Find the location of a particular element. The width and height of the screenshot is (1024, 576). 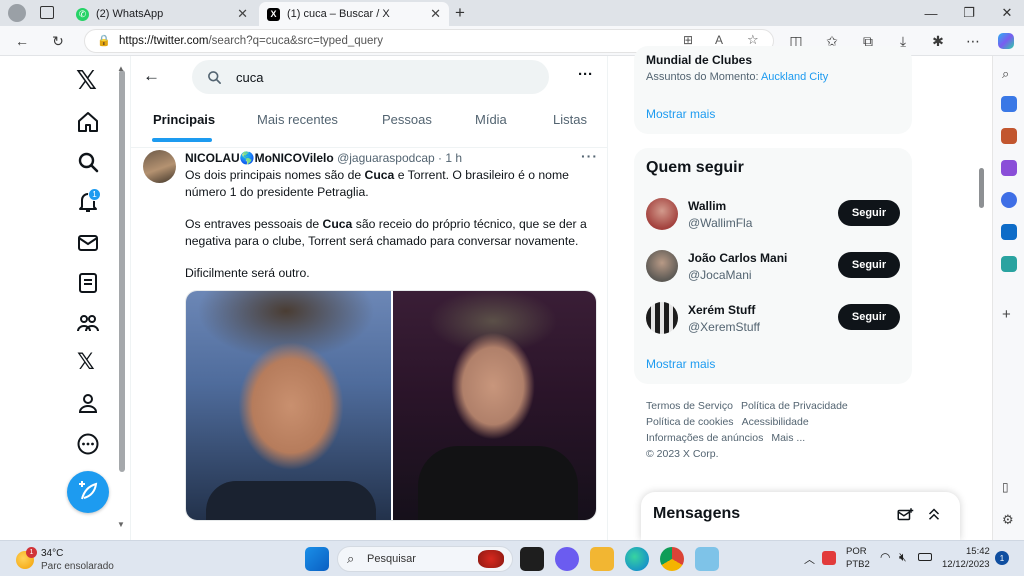

extensions-icon: ✱ is located at coordinates (938, 41).